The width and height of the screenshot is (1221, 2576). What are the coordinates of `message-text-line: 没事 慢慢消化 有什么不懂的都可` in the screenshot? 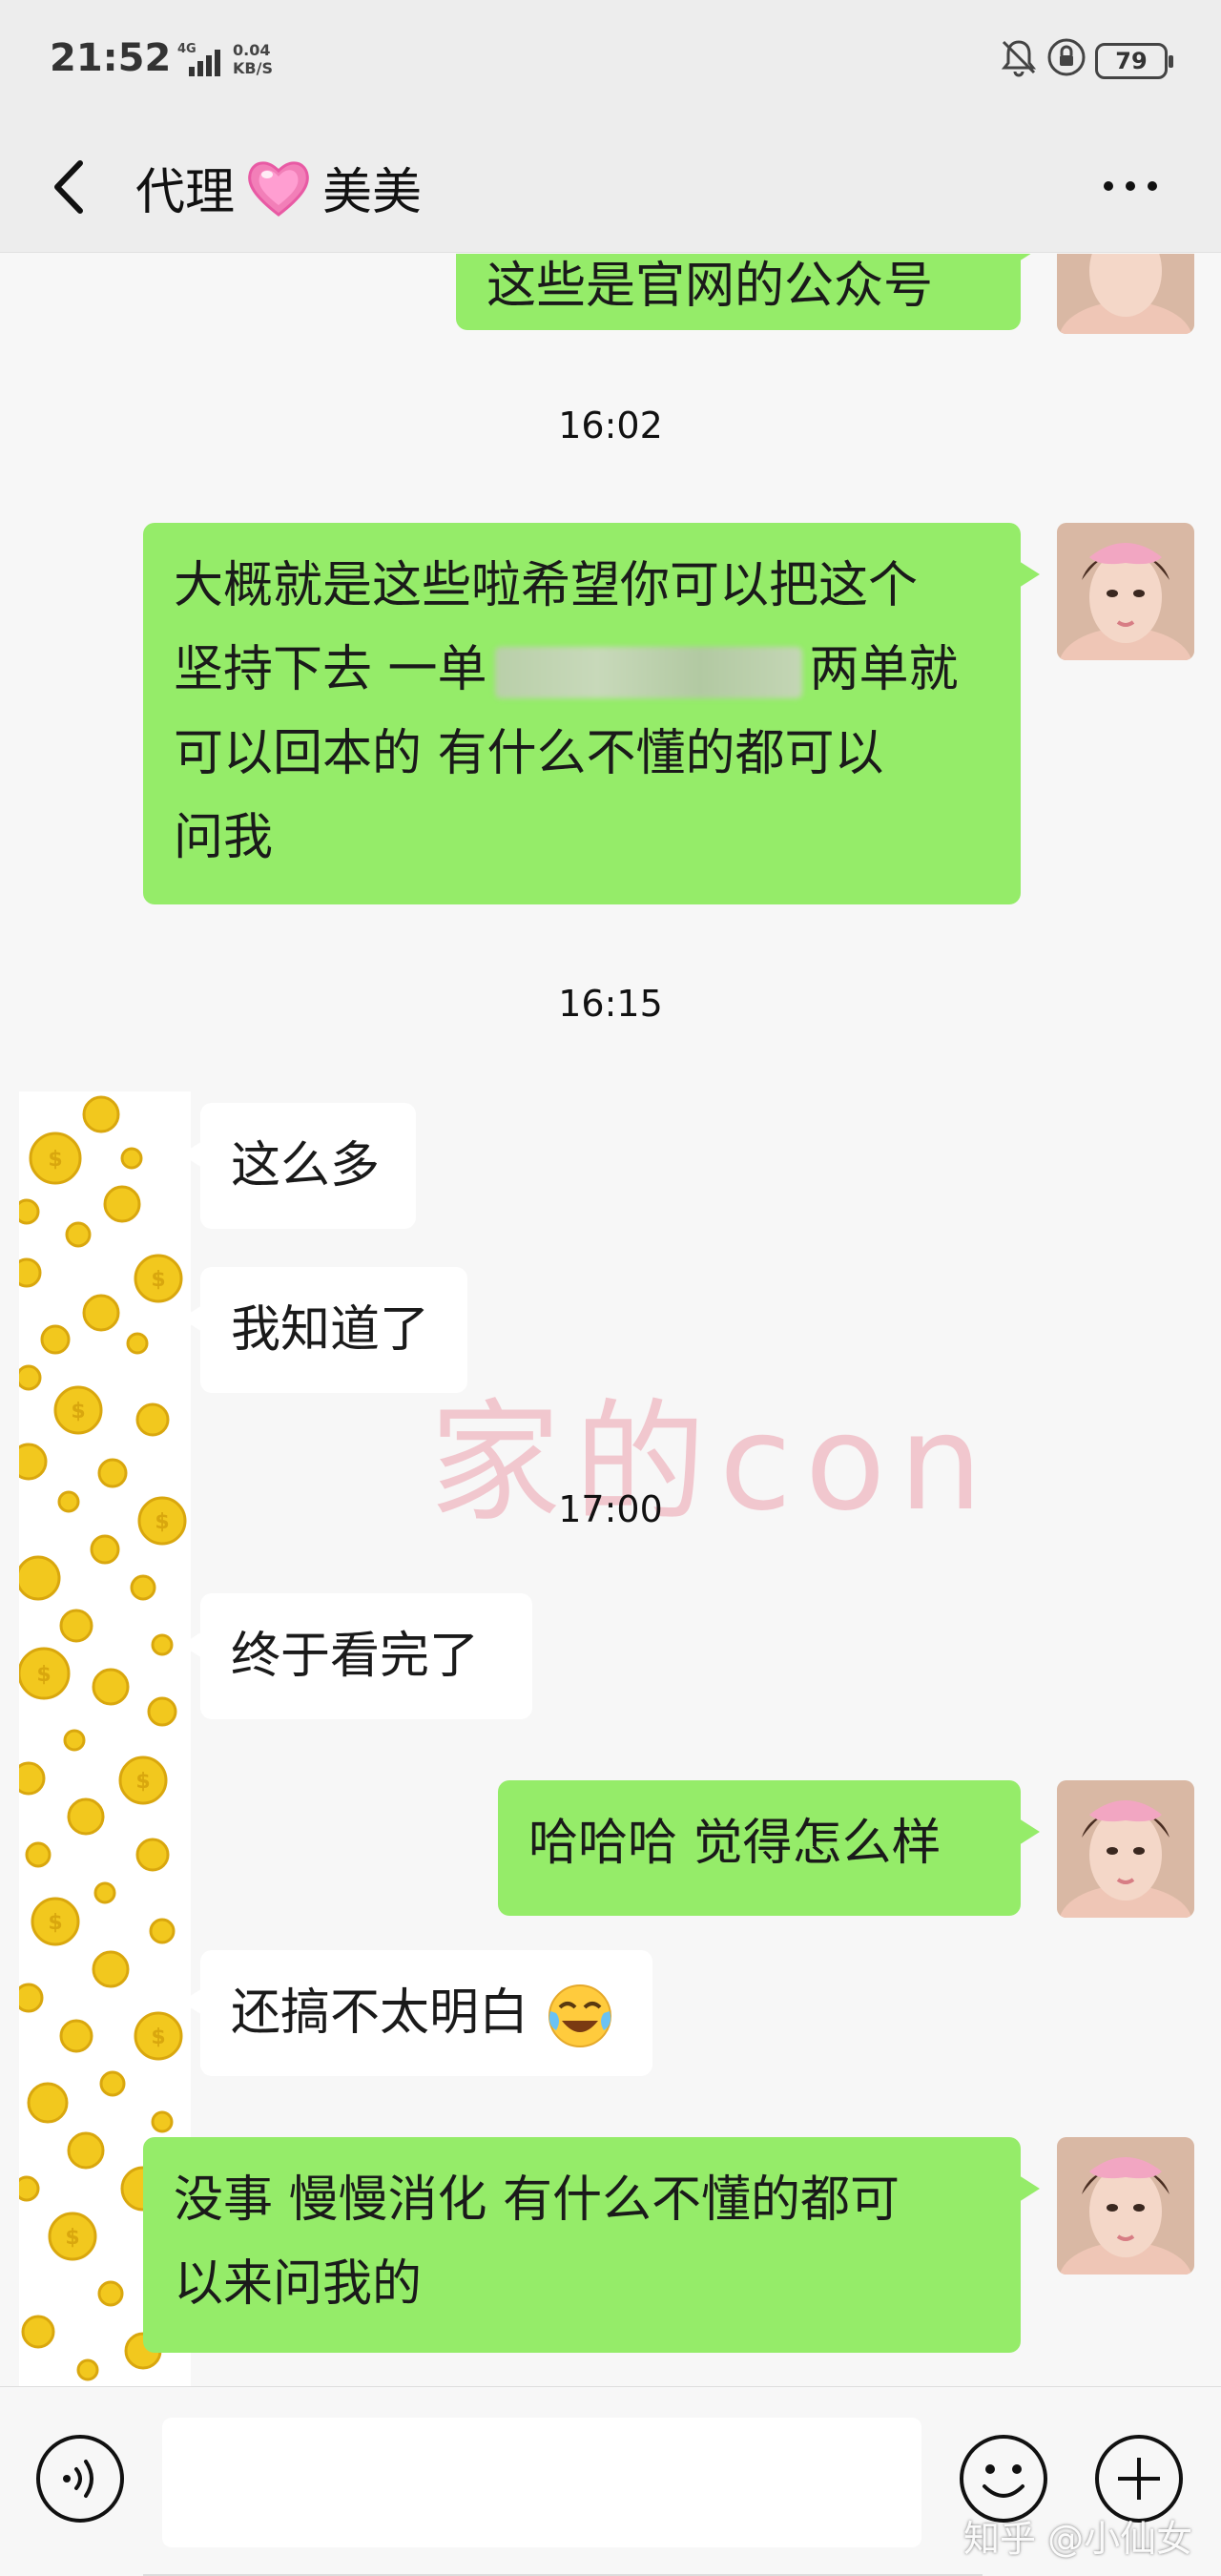 It's located at (537, 2200).